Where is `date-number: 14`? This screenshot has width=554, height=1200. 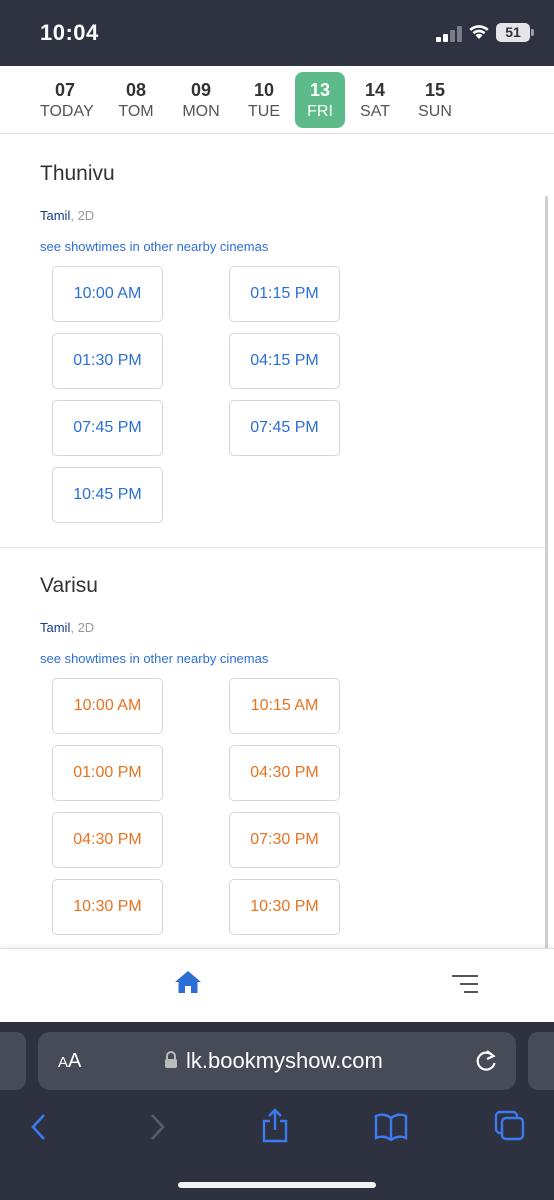
date-number: 14 is located at coordinates (375, 90).